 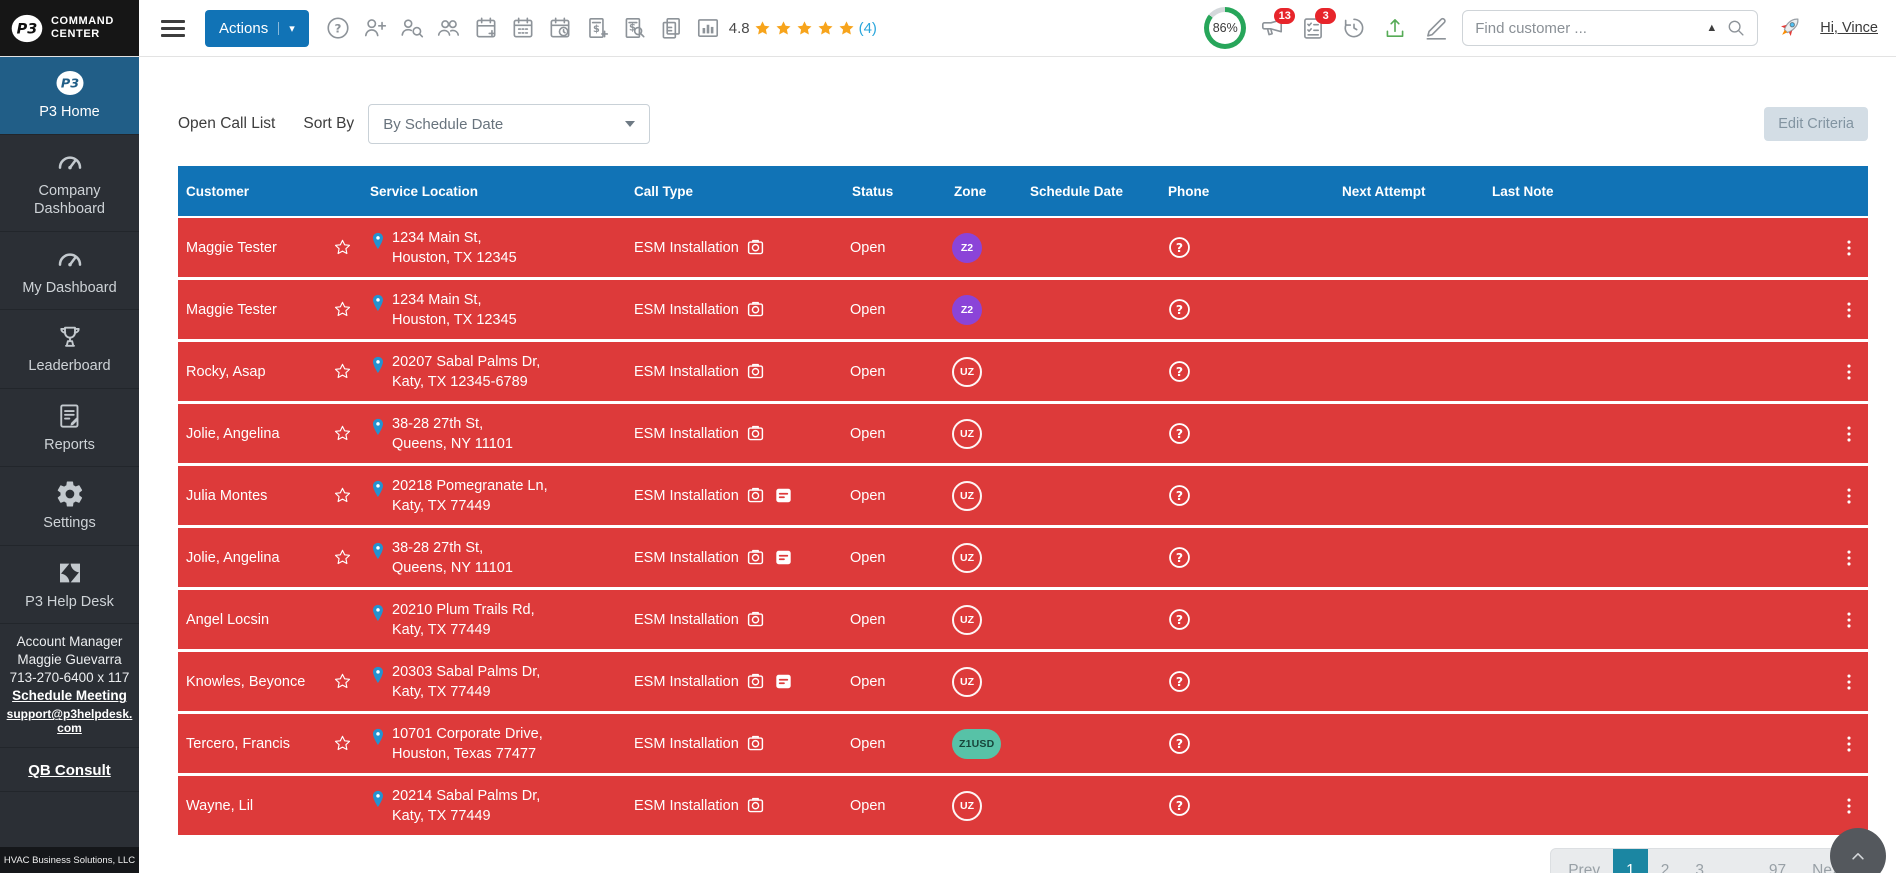 I want to click on new-invoice-icon, so click(x=597, y=28).